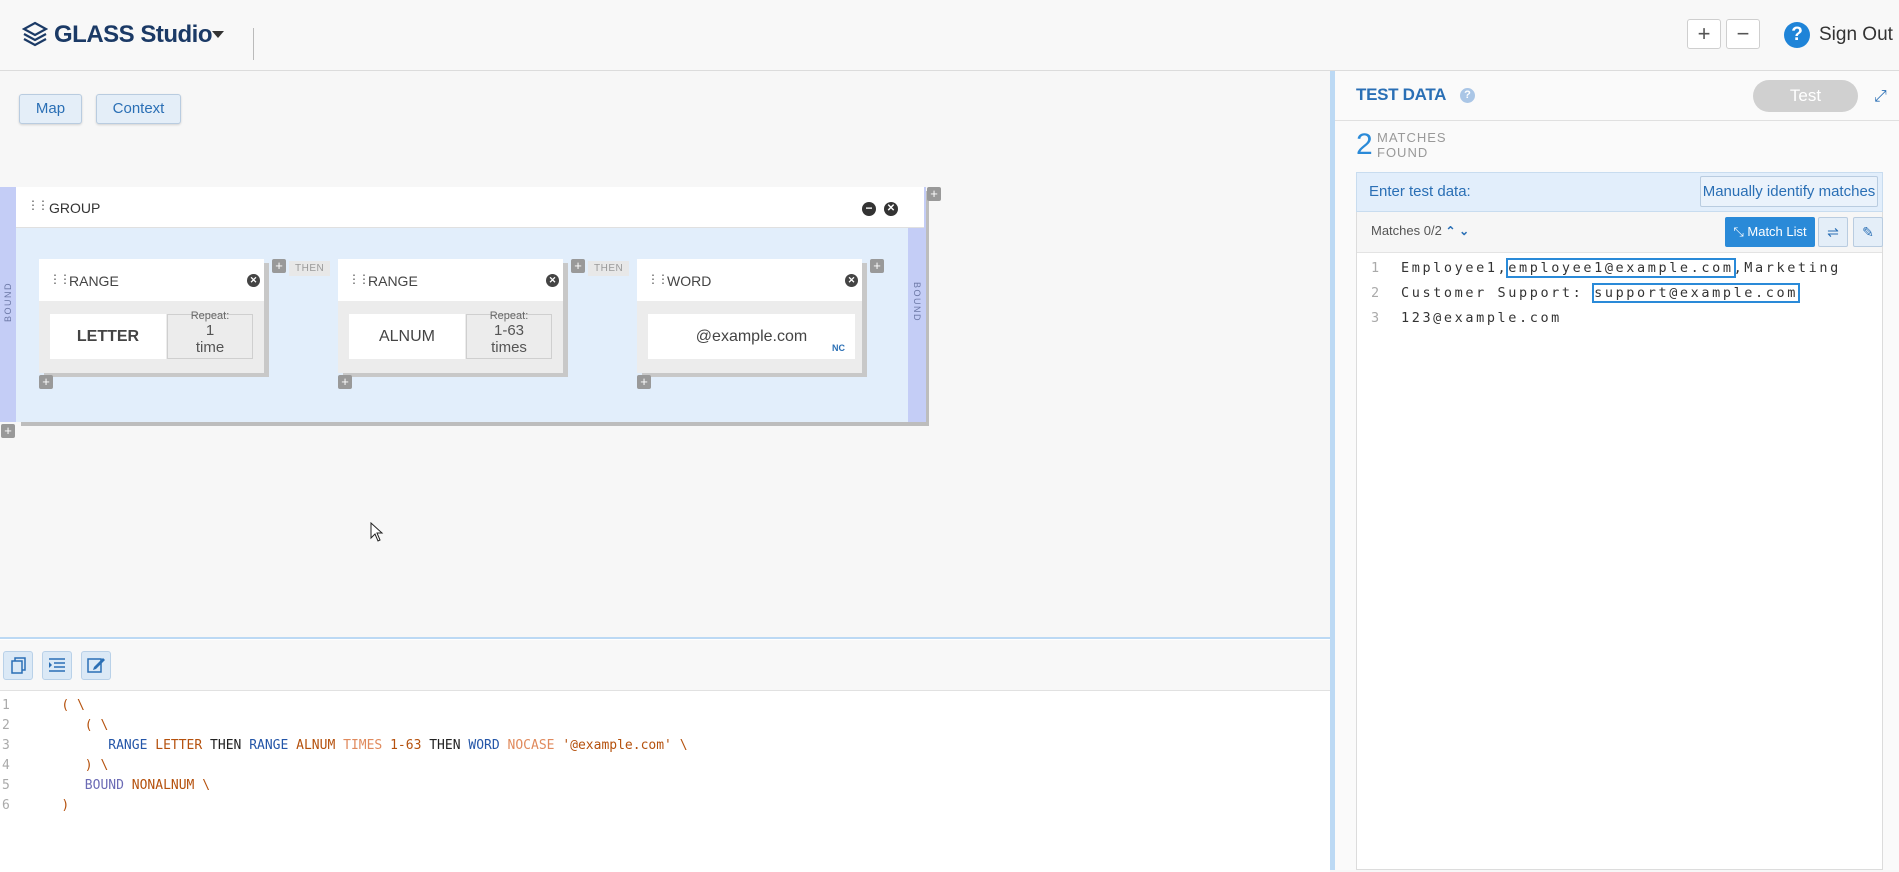 This screenshot has width=1899, height=872. I want to click on word-node: ⋮⋮ WORD ✕ @example.com NC, so click(749, 316).